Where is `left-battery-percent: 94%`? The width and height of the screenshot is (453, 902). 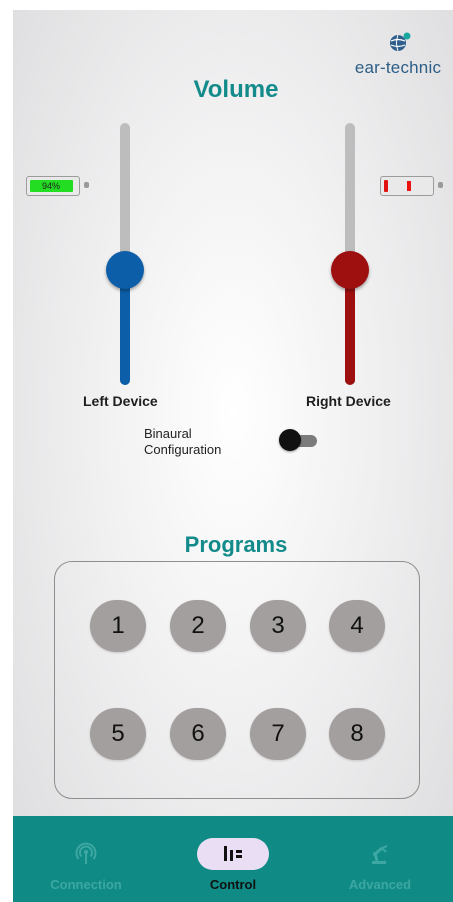
left-battery-percent: 94% is located at coordinates (50, 186).